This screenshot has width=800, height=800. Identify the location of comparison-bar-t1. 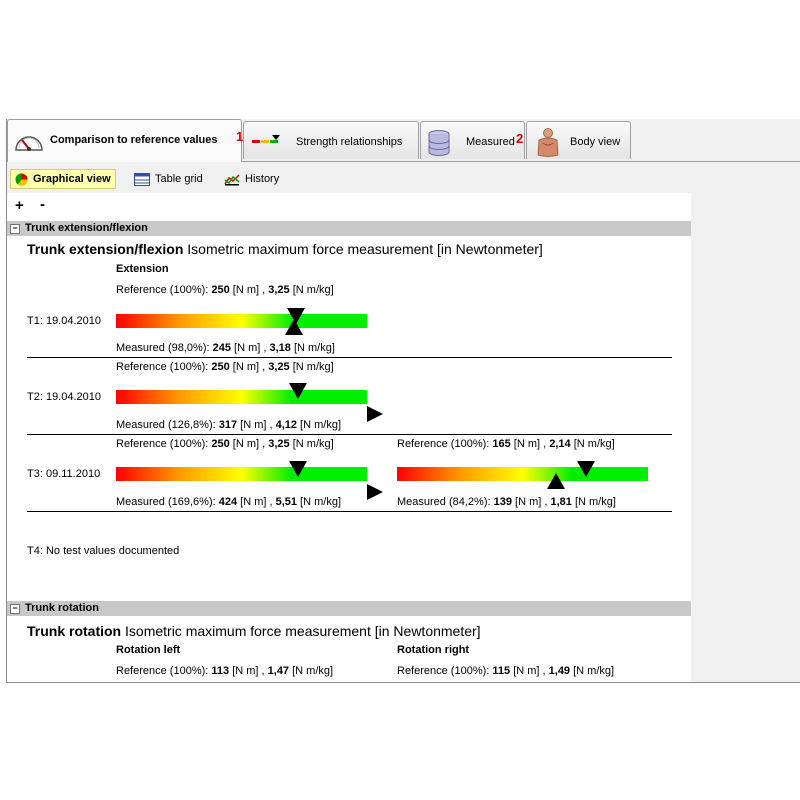
(241, 321).